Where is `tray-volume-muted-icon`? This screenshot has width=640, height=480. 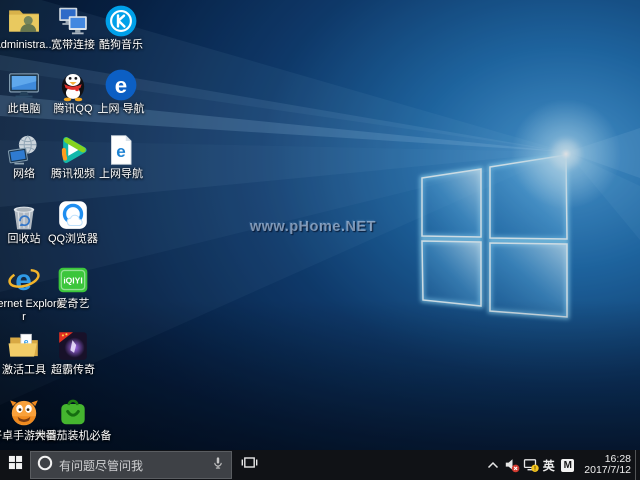
tray-volume-muted-icon is located at coordinates (512, 465).